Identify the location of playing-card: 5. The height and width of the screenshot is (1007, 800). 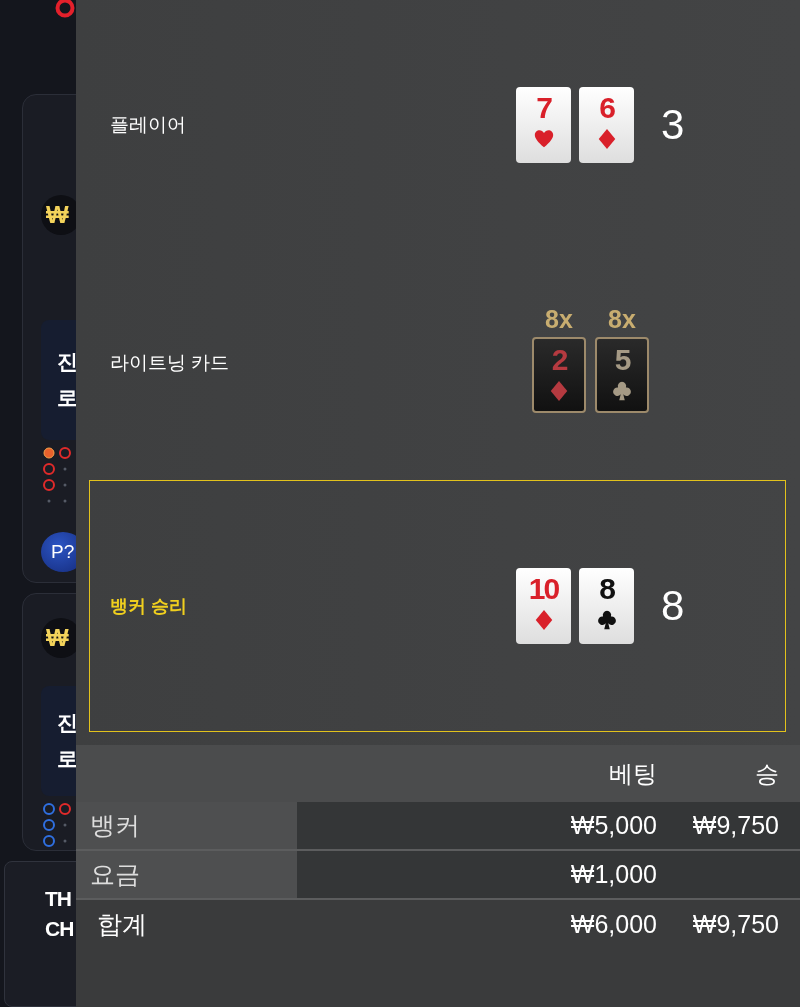
(622, 374).